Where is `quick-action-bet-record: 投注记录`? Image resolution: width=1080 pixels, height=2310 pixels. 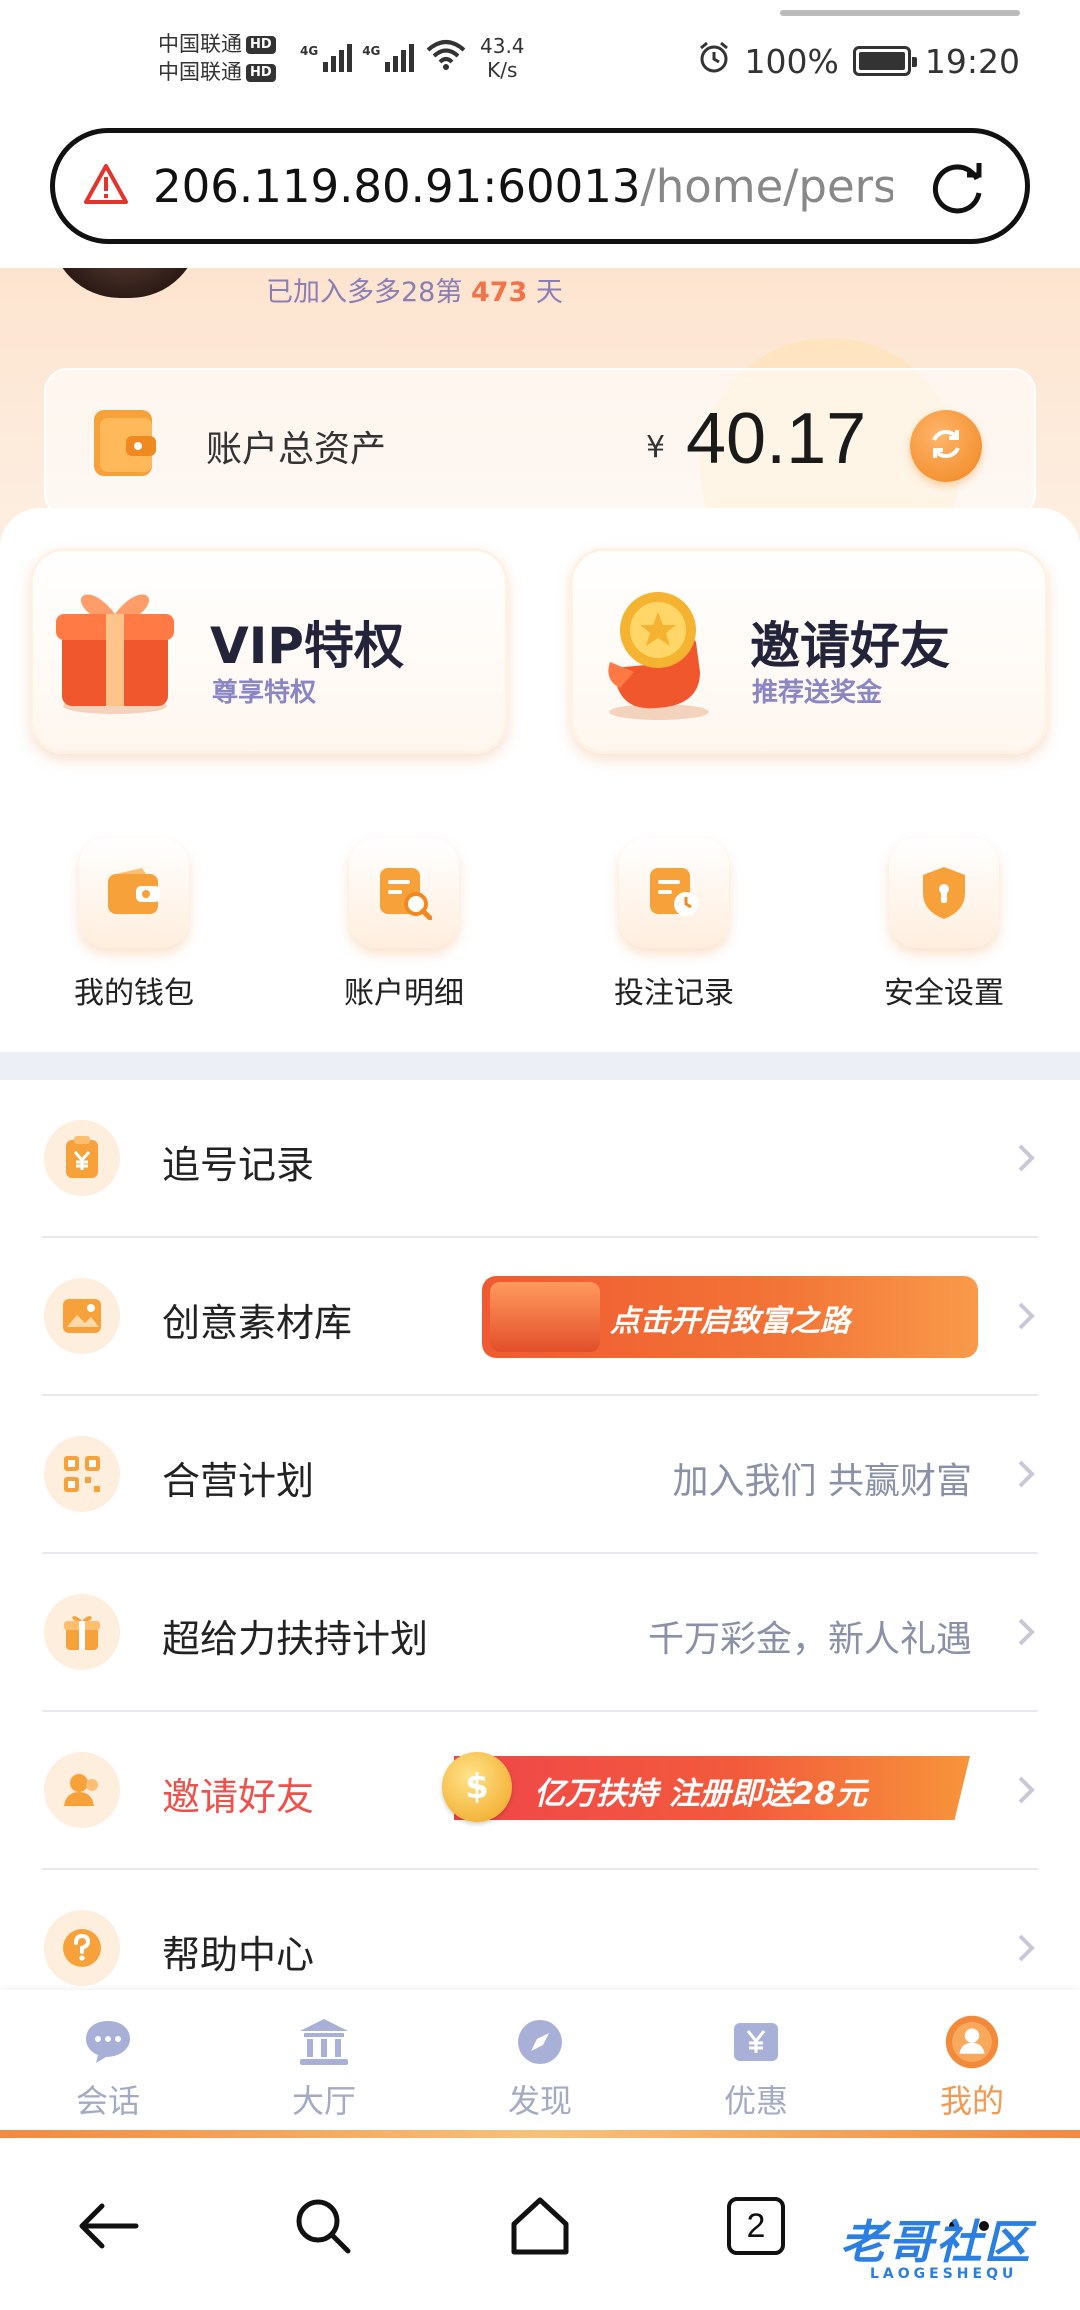 quick-action-bet-record: 投注记录 is located at coordinates (674, 925).